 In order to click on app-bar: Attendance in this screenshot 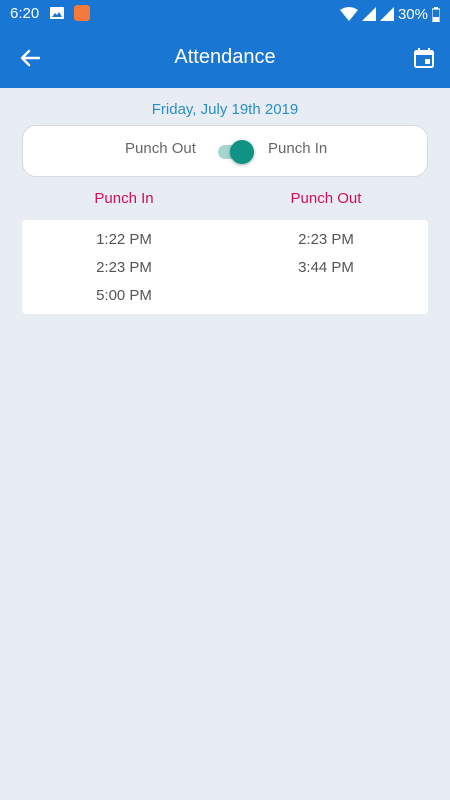, I will do `click(225, 58)`.